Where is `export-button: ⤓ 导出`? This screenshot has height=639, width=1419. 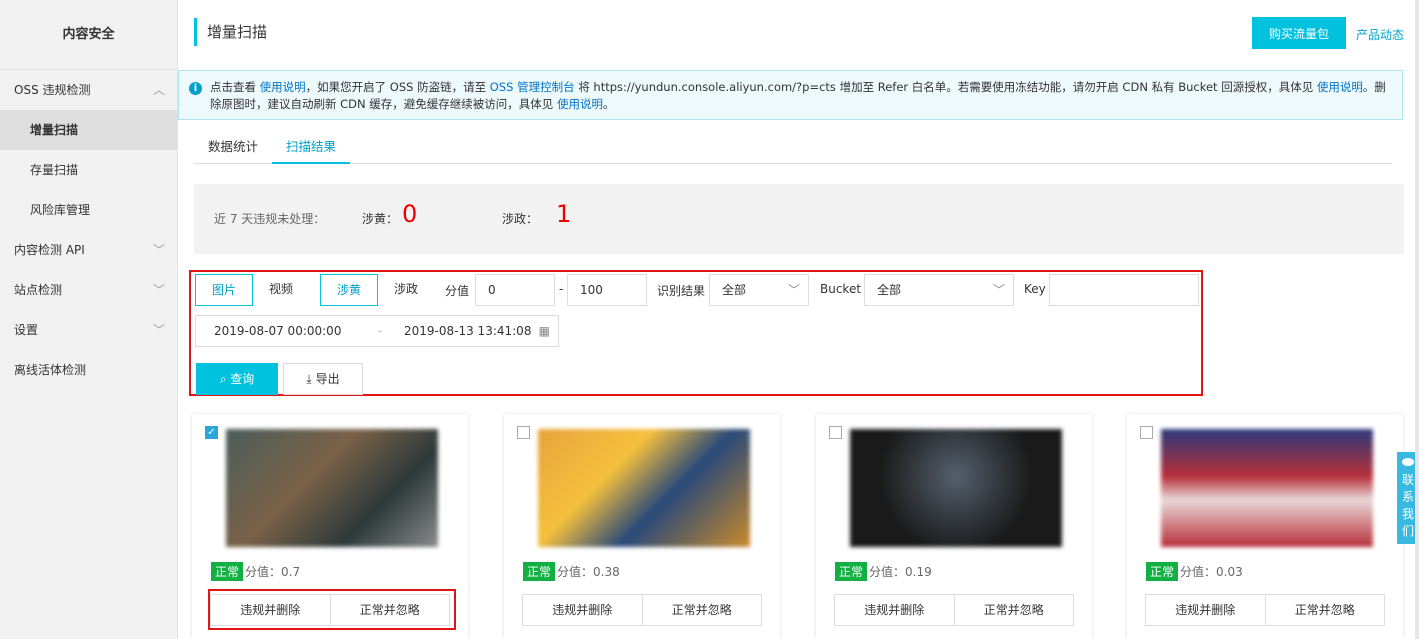 export-button: ⤓ 导出 is located at coordinates (323, 379).